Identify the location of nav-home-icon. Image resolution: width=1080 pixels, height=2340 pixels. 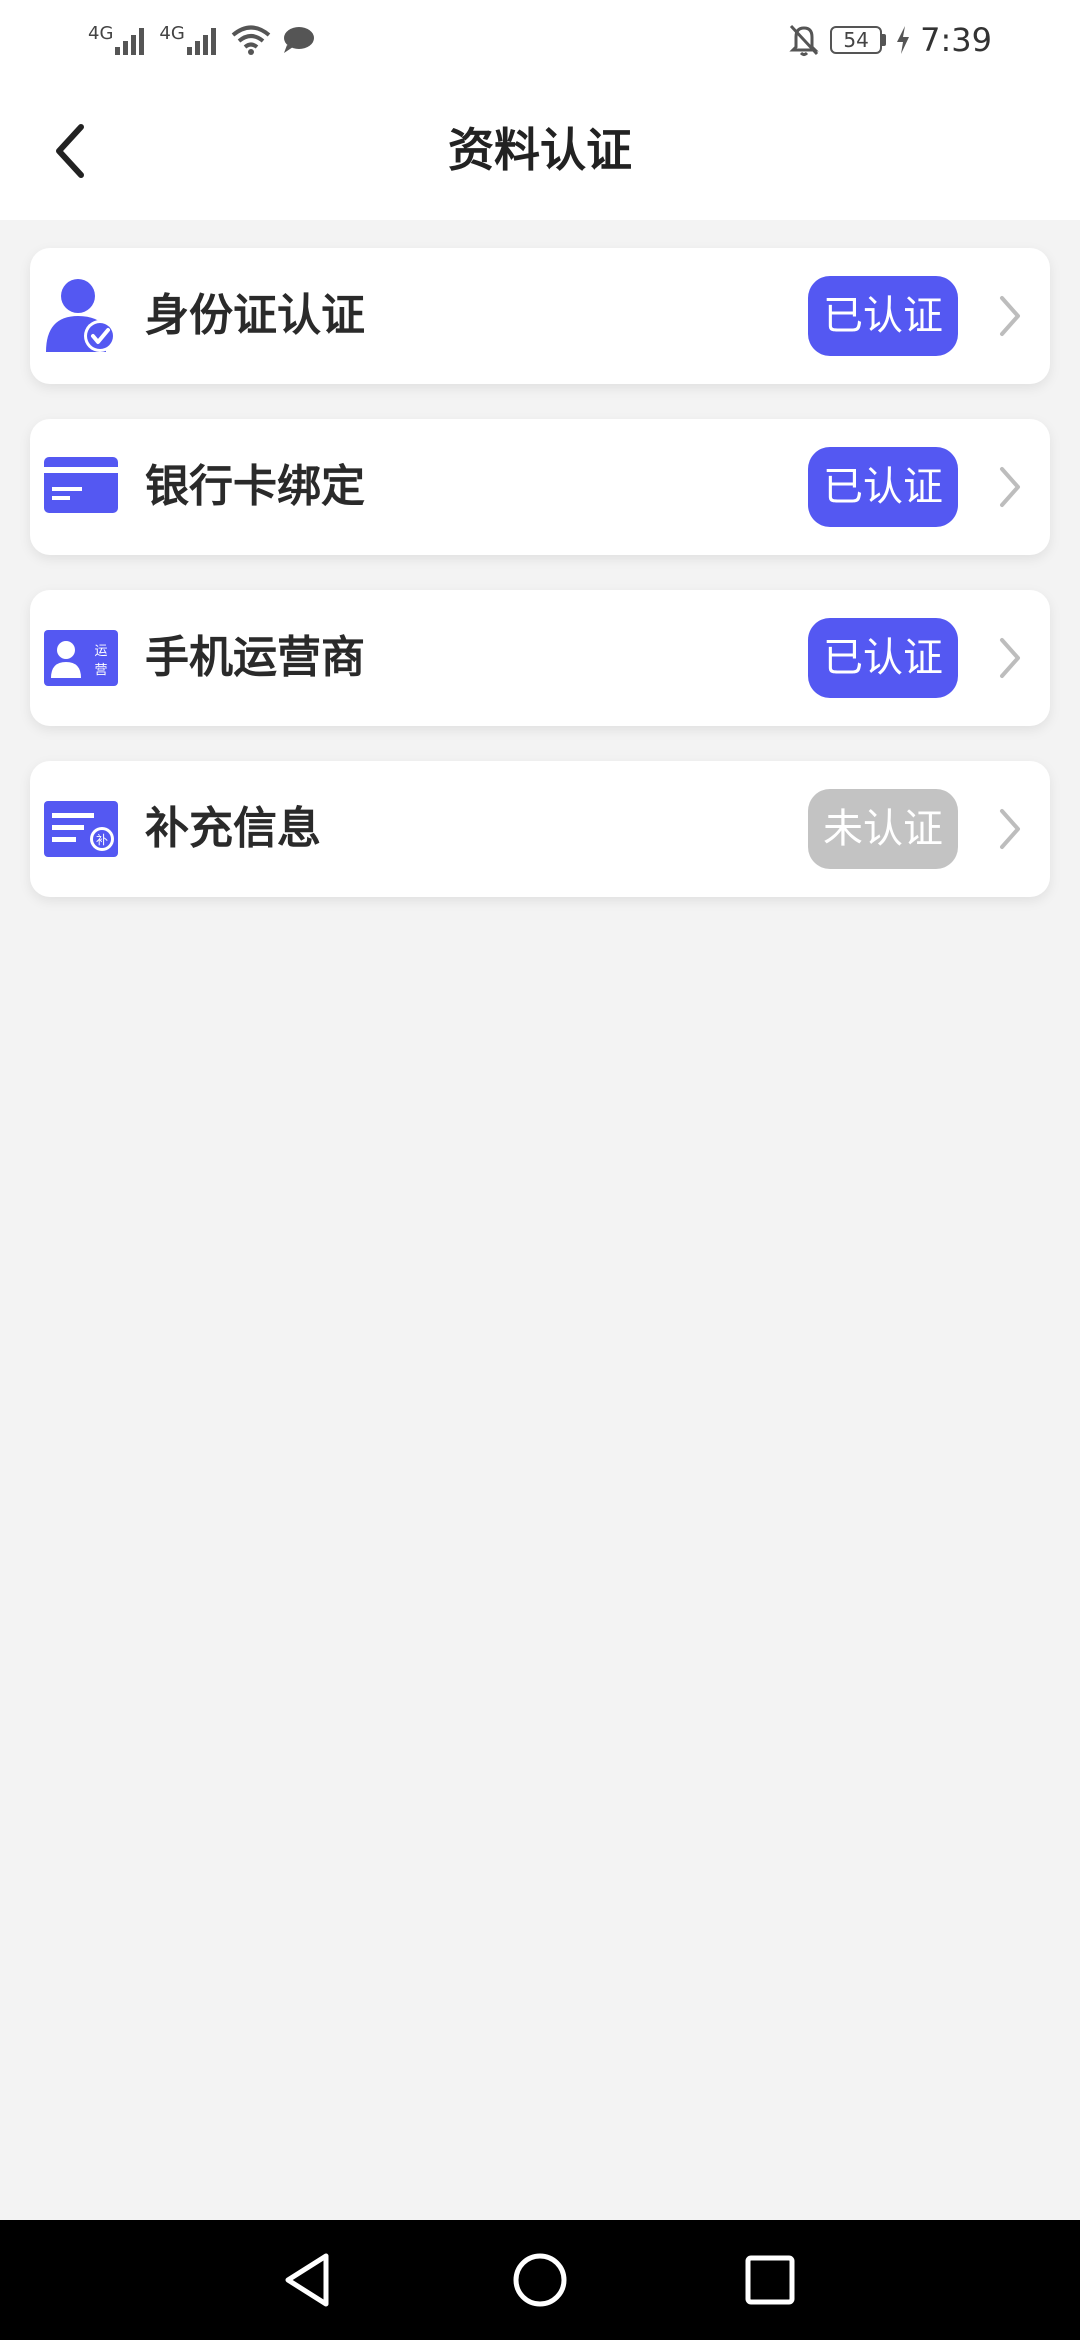
(540, 2280).